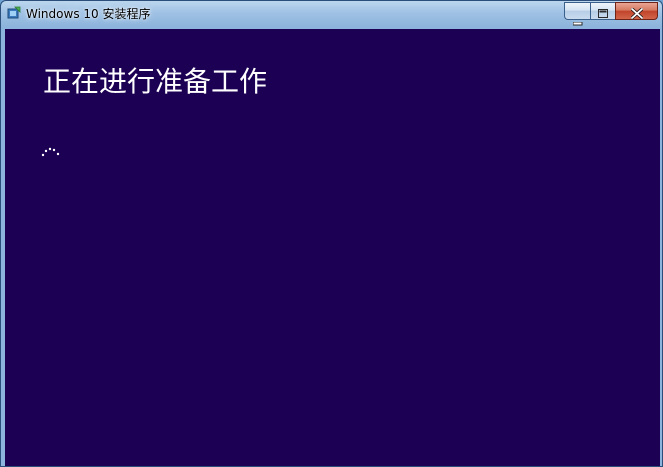 This screenshot has width=663, height=467. What do you see at coordinates (88, 14) in the screenshot?
I see `window-title: Windows 10 安装程序` at bounding box center [88, 14].